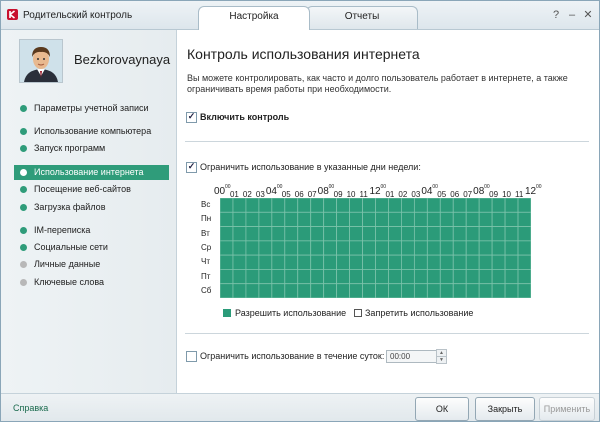  Describe the element at coordinates (91, 230) in the screenshot. I see `sidebar-item-im: IM-переписка` at that location.